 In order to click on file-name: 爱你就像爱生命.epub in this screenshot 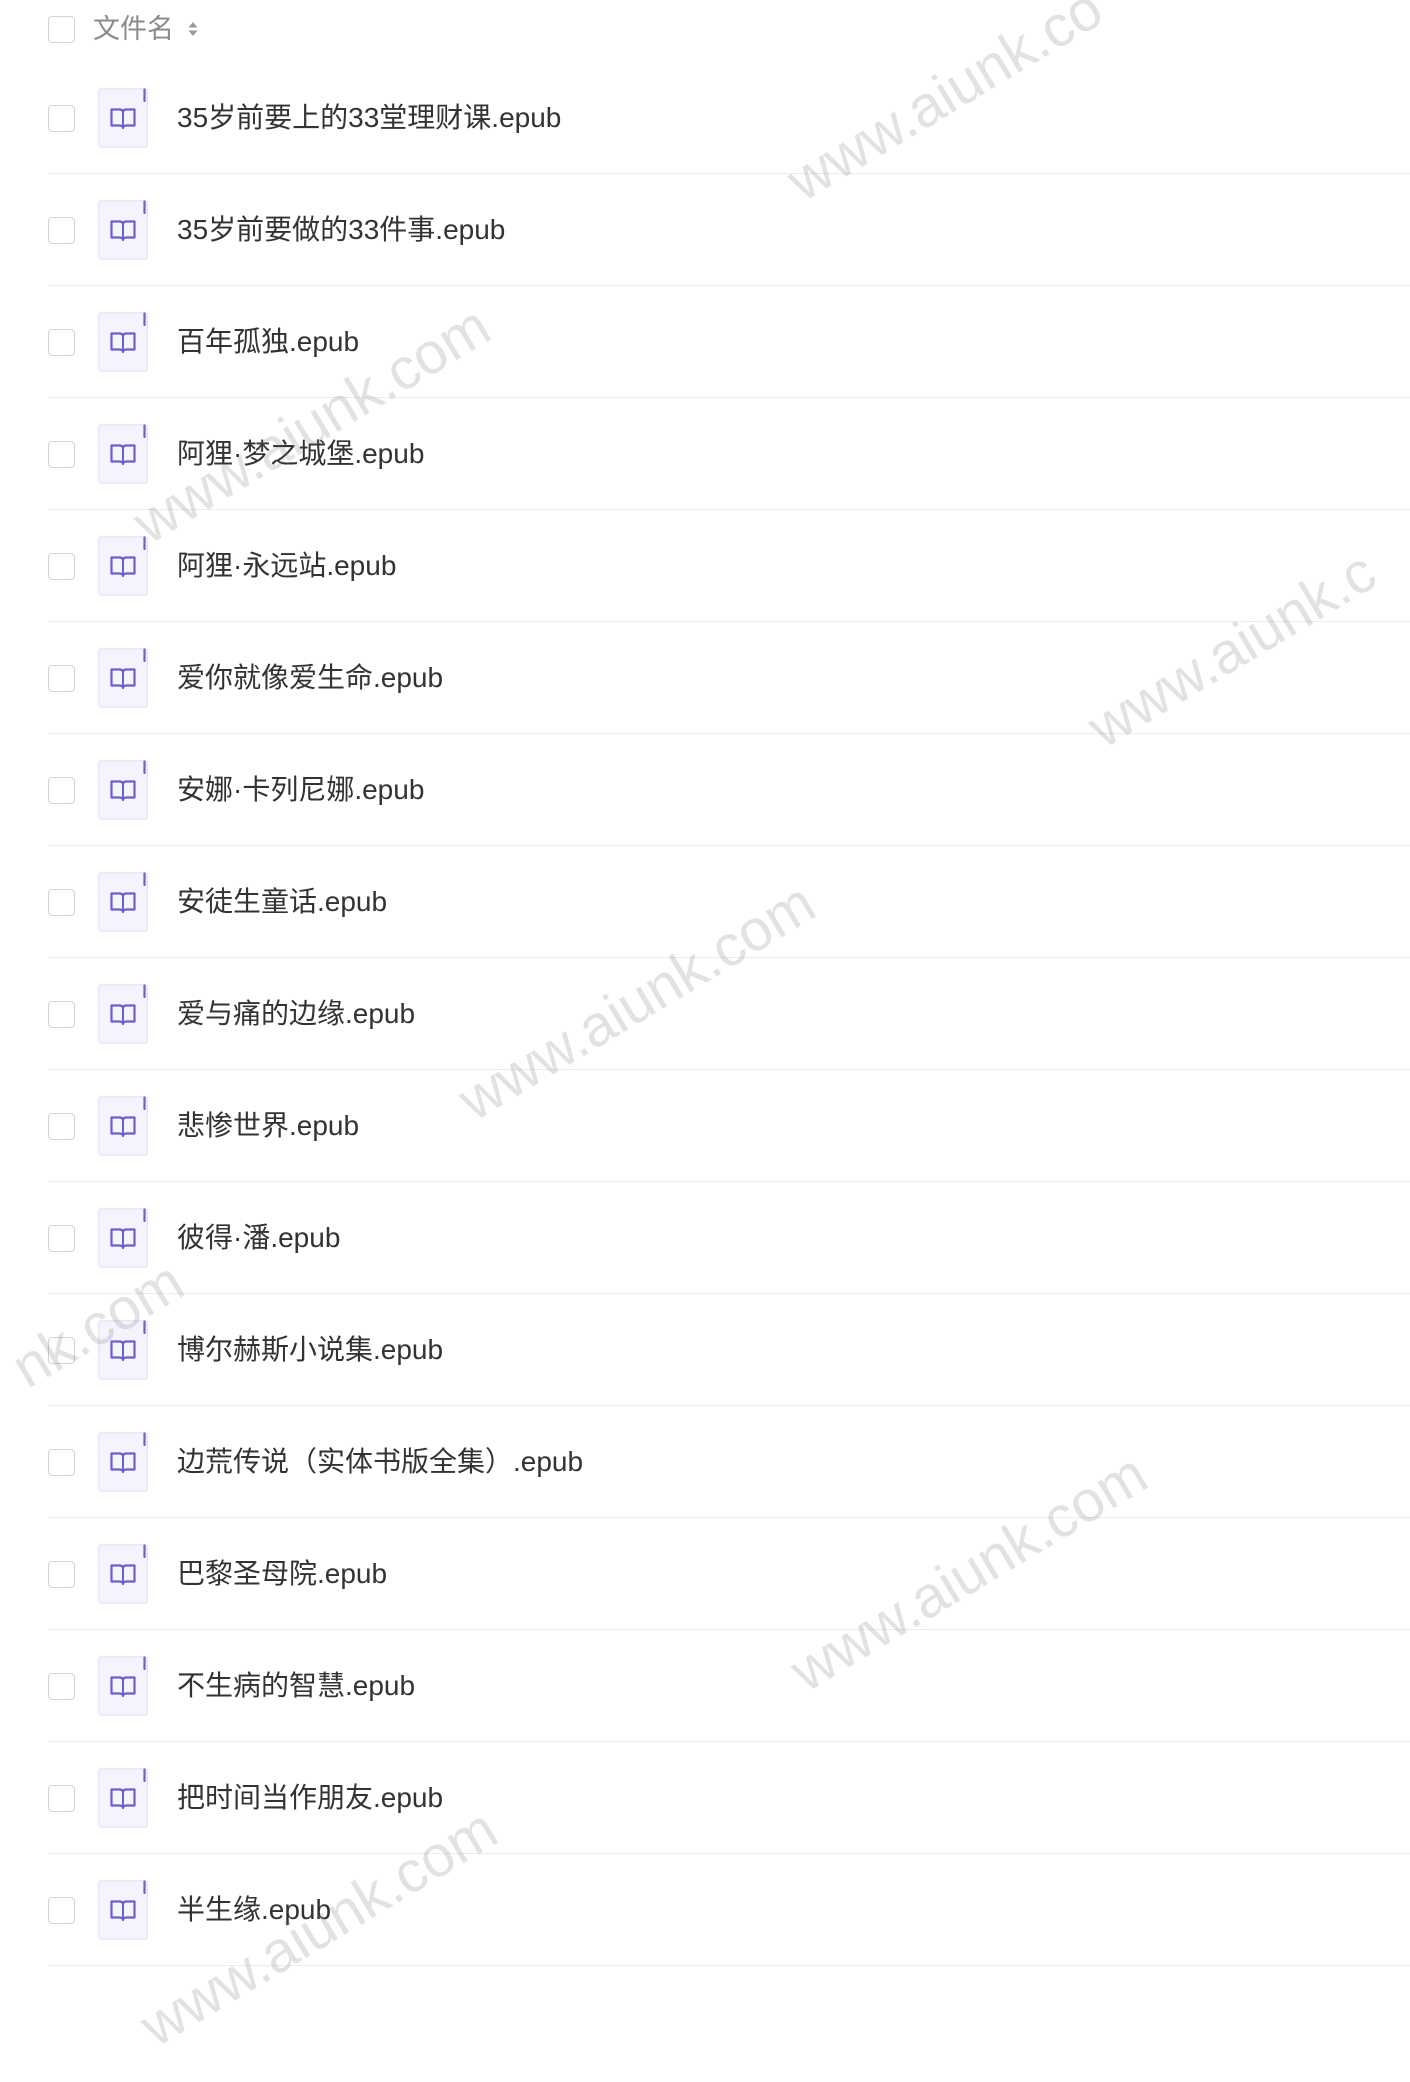, I will do `click(310, 678)`.